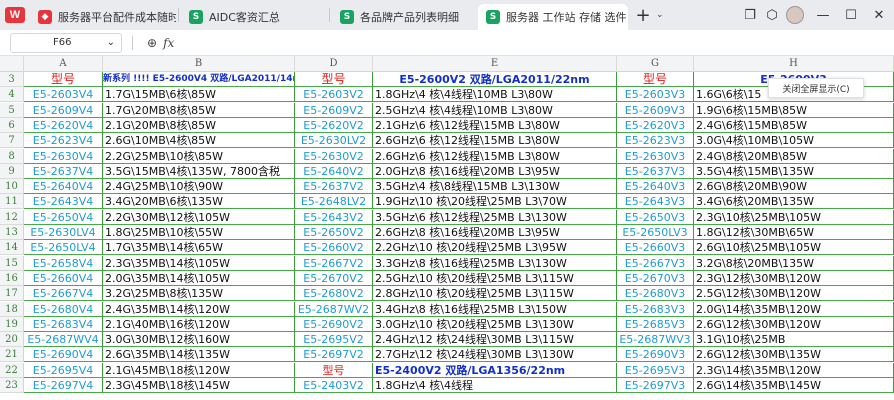 The image size is (894, 400). Describe the element at coordinates (12, 125) in the screenshot. I see `row-number: 6` at that location.